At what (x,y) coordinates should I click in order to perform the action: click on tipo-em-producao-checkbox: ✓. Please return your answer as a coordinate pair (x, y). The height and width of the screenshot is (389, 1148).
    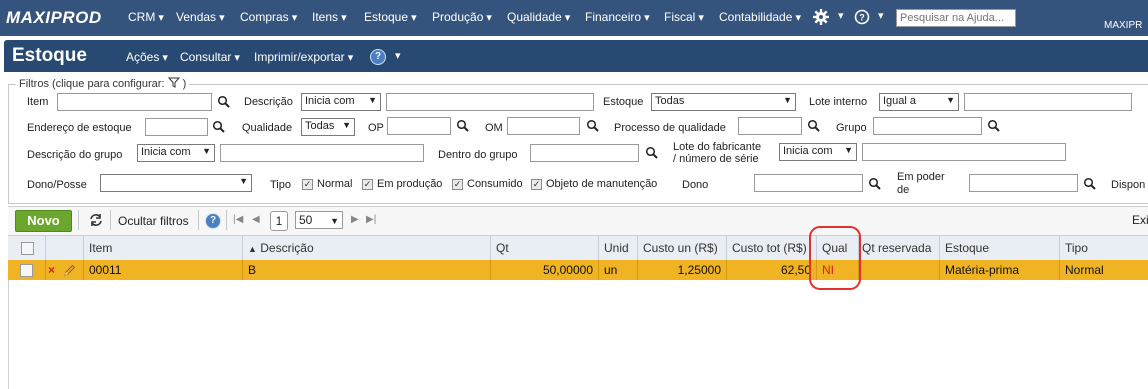
    Looking at the image, I should click on (367, 184).